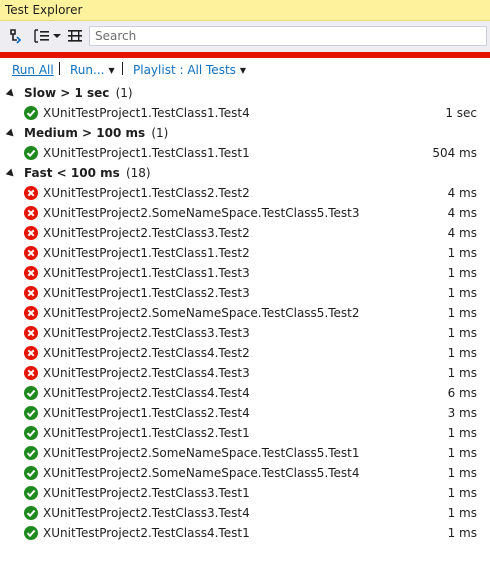  I want to click on columns-icon, so click(75, 36).